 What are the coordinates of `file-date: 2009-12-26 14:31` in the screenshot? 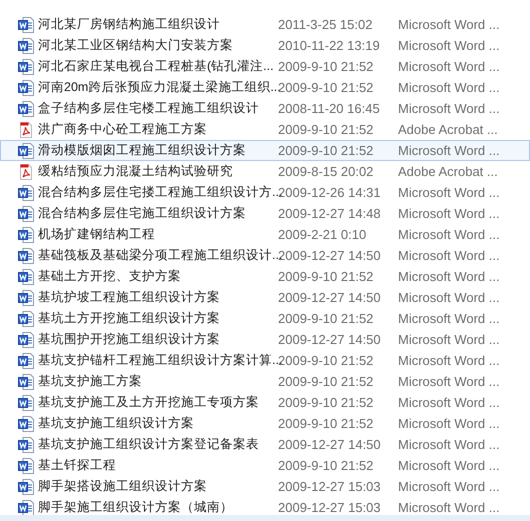 It's located at (330, 193).